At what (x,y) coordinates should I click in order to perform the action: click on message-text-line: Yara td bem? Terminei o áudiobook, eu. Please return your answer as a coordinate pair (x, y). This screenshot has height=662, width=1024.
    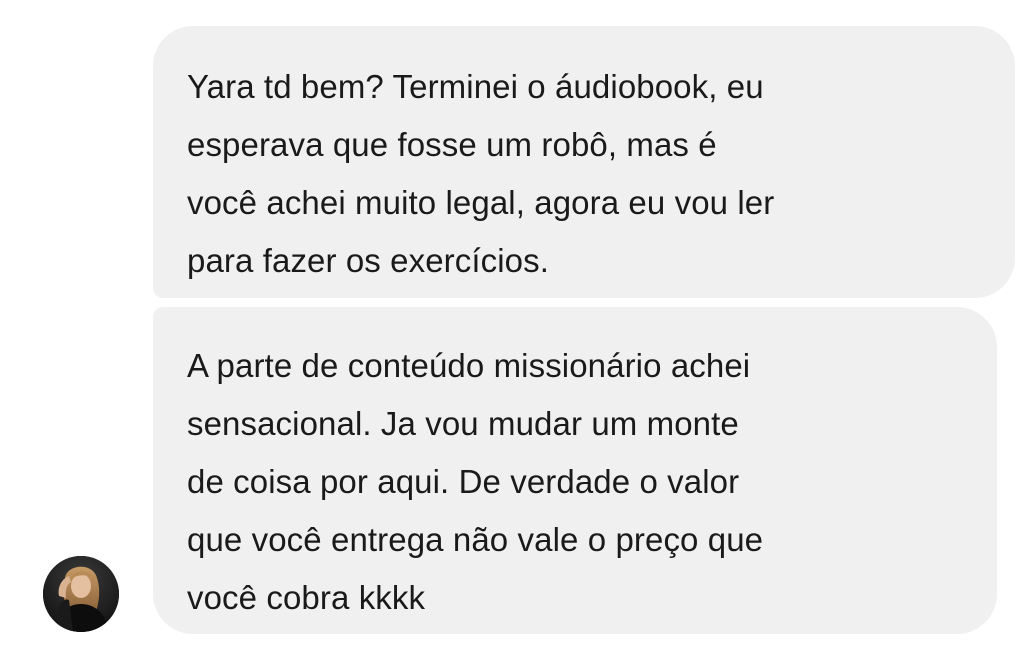
    Looking at the image, I should click on (475, 86).